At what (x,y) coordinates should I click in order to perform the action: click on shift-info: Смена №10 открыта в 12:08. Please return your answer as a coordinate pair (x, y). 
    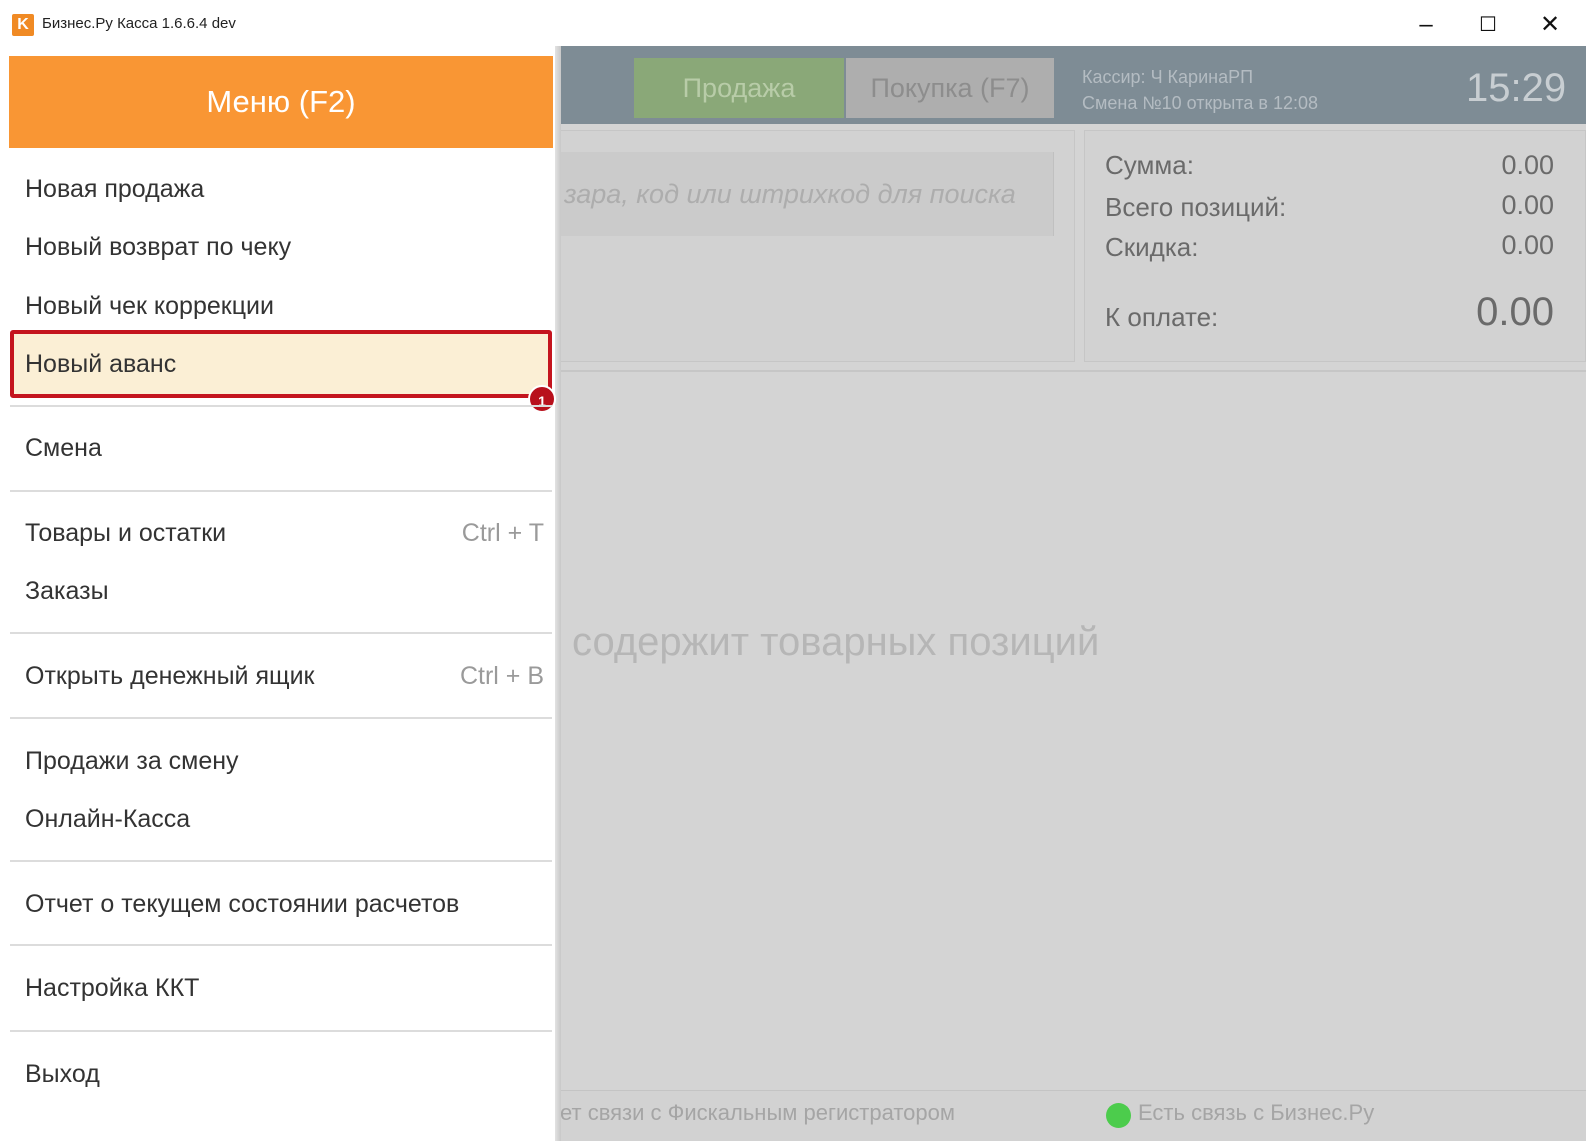
    Looking at the image, I should click on (1200, 103).